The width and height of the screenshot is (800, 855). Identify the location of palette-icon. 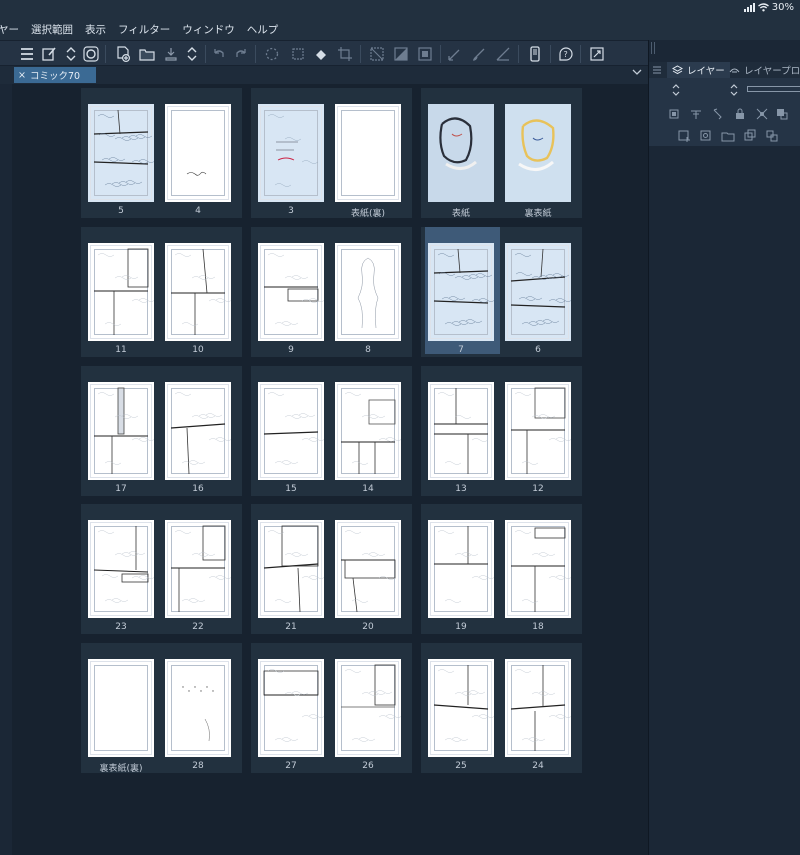
(782, 113).